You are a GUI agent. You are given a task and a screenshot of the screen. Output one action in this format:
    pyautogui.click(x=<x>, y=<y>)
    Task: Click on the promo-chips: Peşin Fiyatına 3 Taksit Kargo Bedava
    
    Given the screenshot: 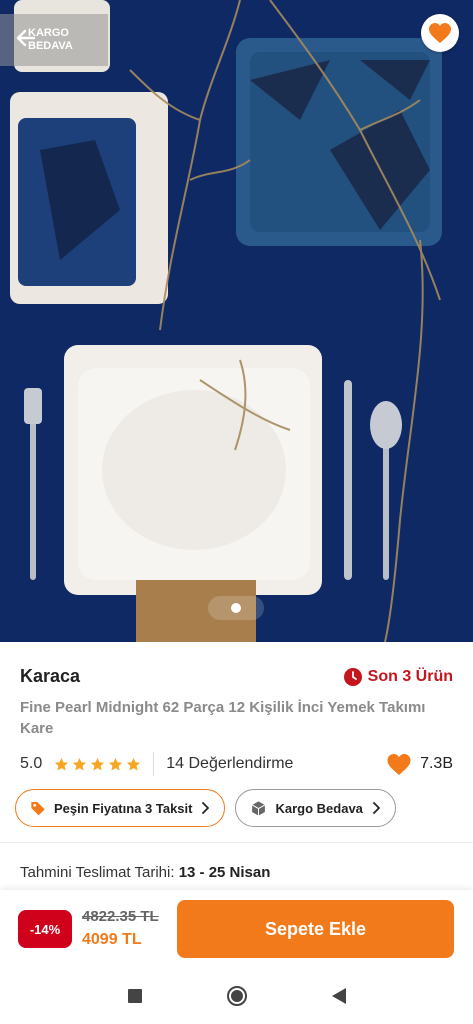 What is the action you would take?
    pyautogui.click(x=236, y=801)
    